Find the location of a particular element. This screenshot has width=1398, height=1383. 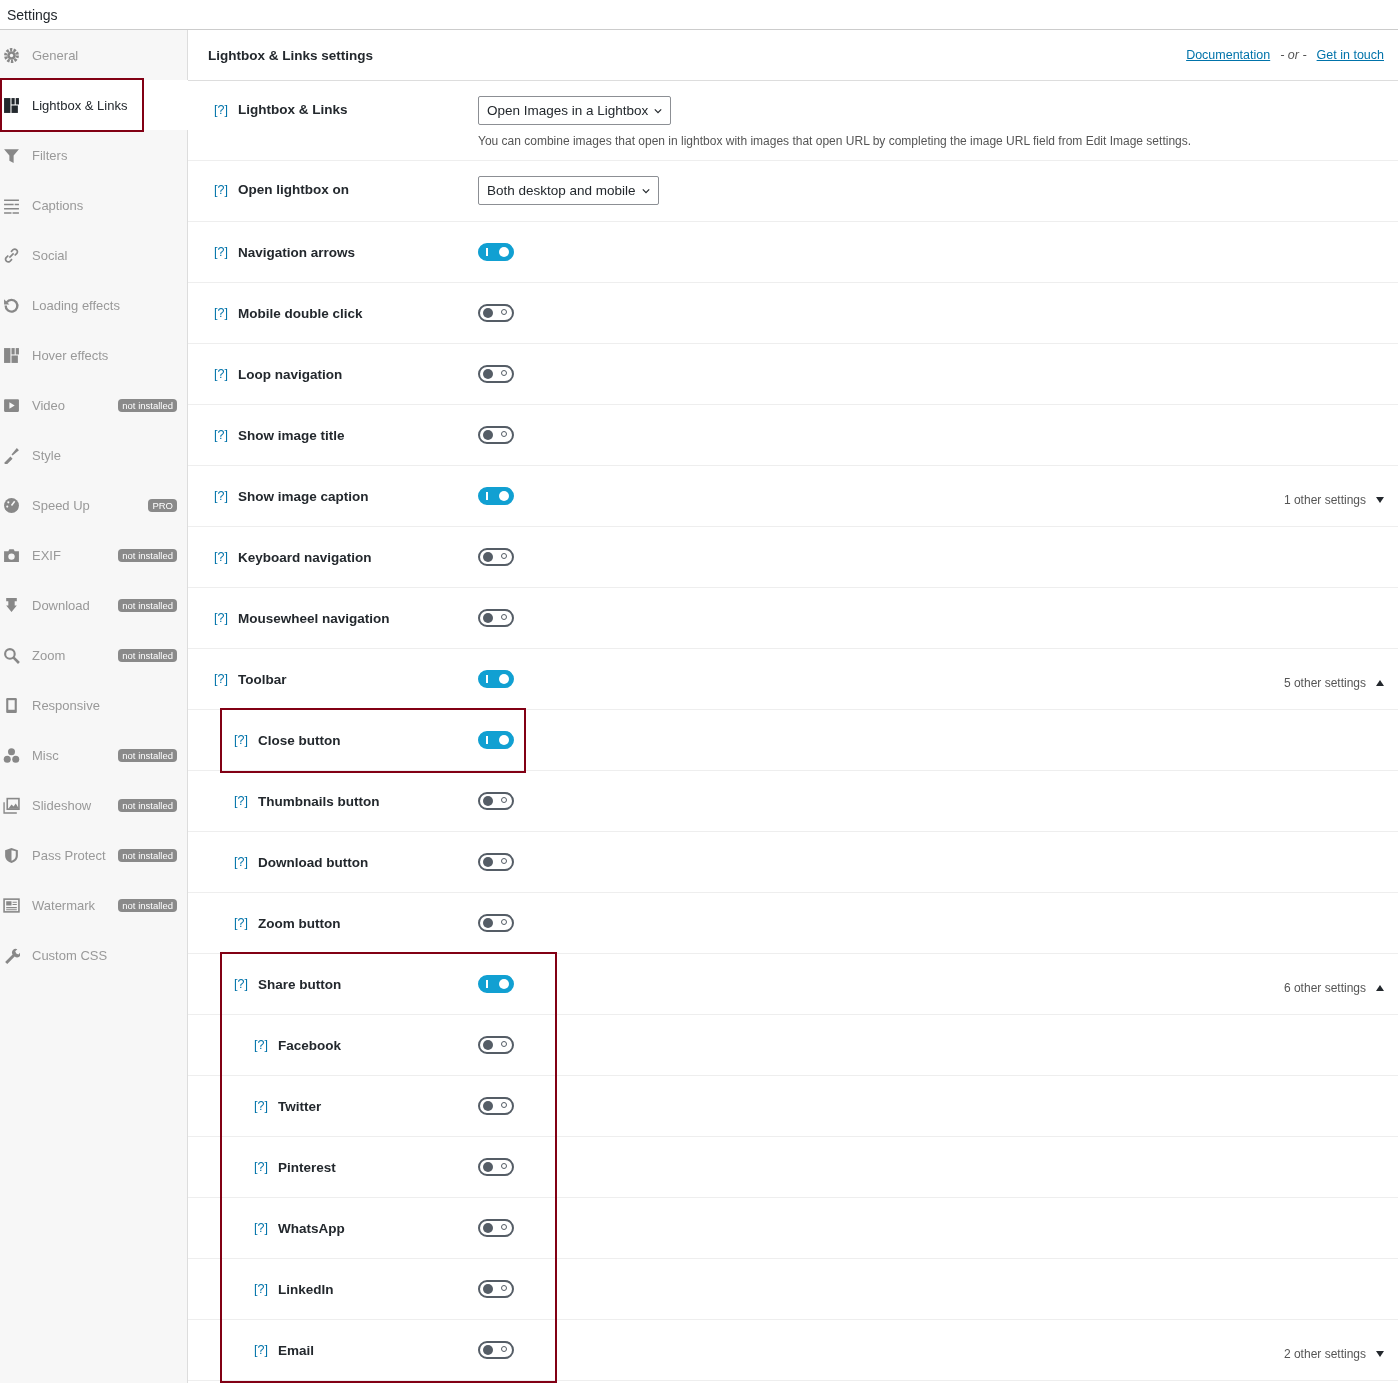

sidebar-item: Download not installed is located at coordinates (93, 605).